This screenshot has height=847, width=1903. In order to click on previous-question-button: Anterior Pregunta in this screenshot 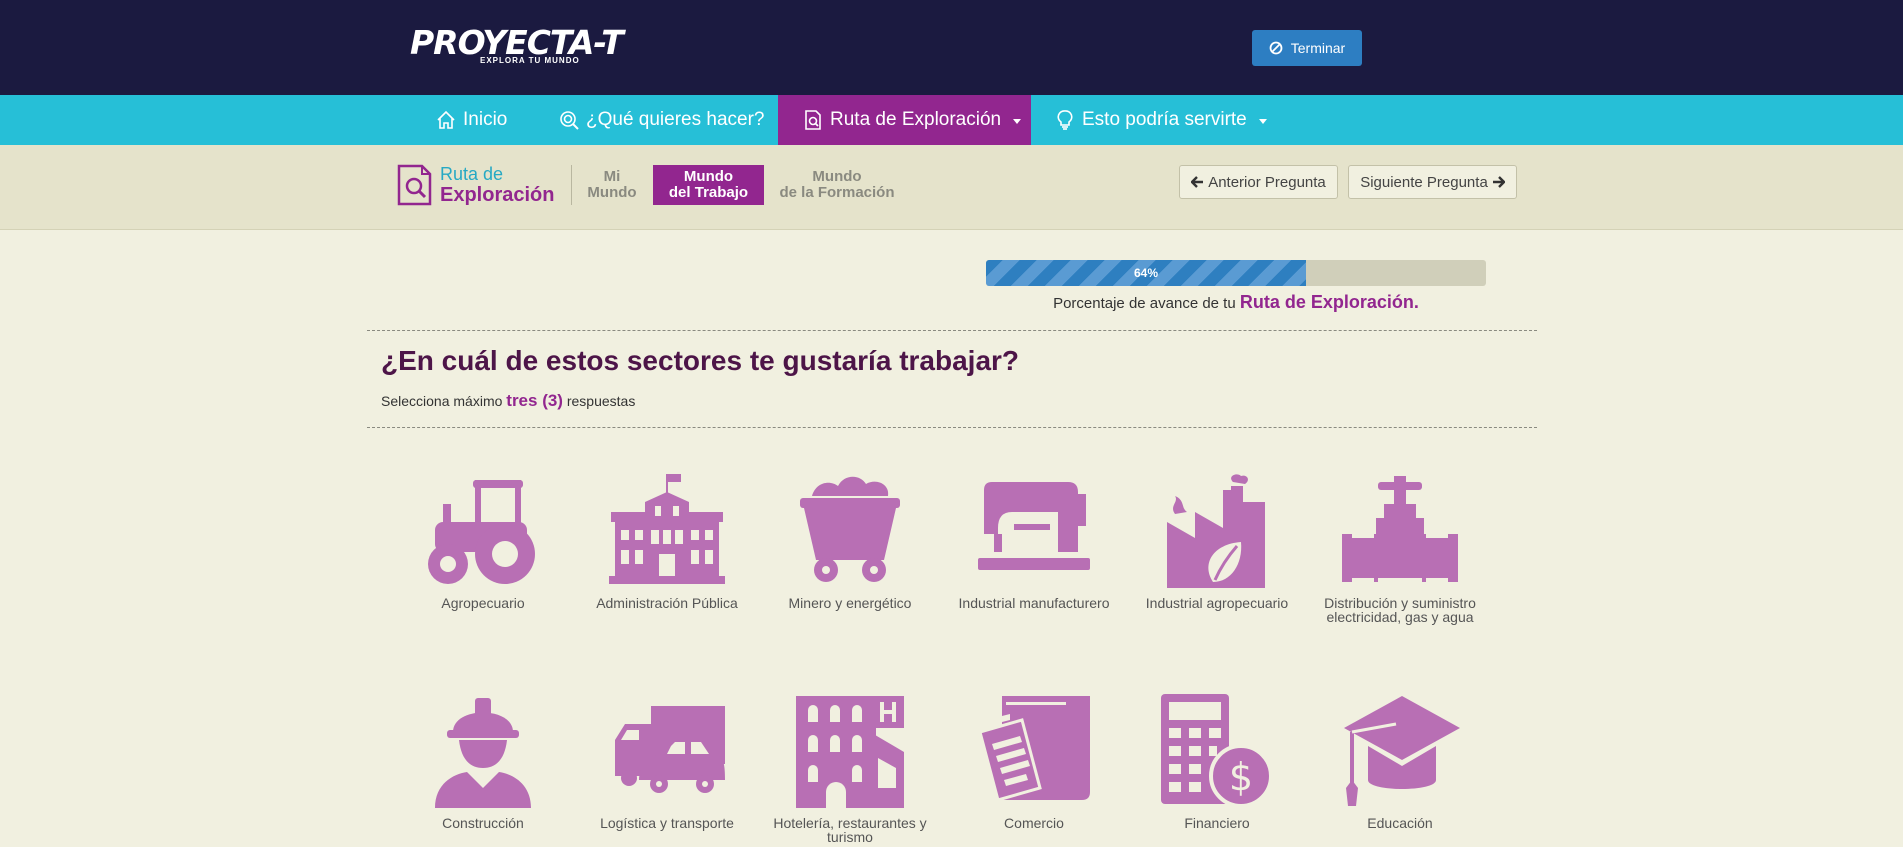, I will do `click(1258, 182)`.